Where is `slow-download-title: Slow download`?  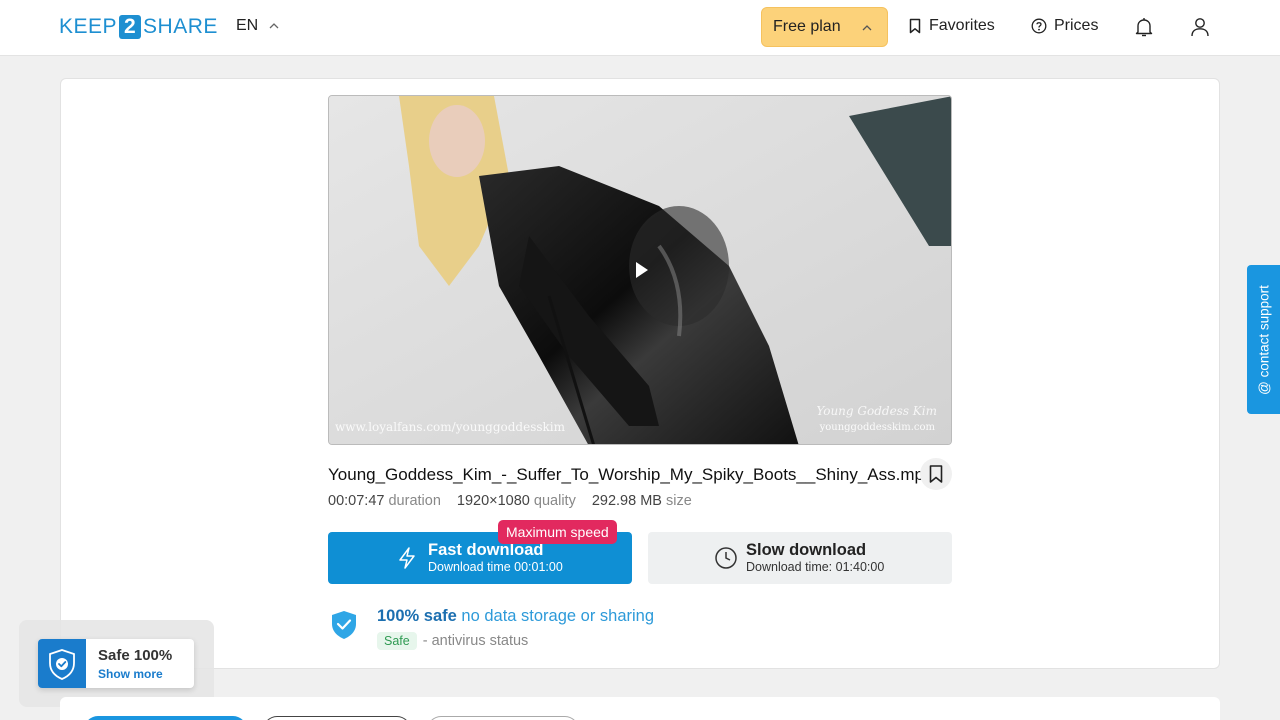
slow-download-title: Slow download is located at coordinates (806, 550).